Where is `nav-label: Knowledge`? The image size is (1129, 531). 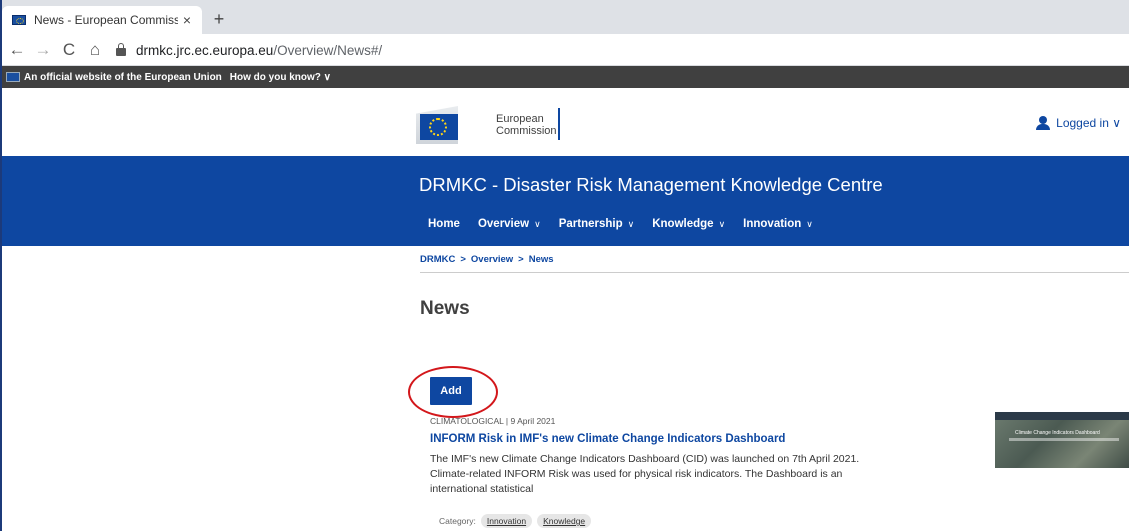
nav-label: Knowledge is located at coordinates (683, 224).